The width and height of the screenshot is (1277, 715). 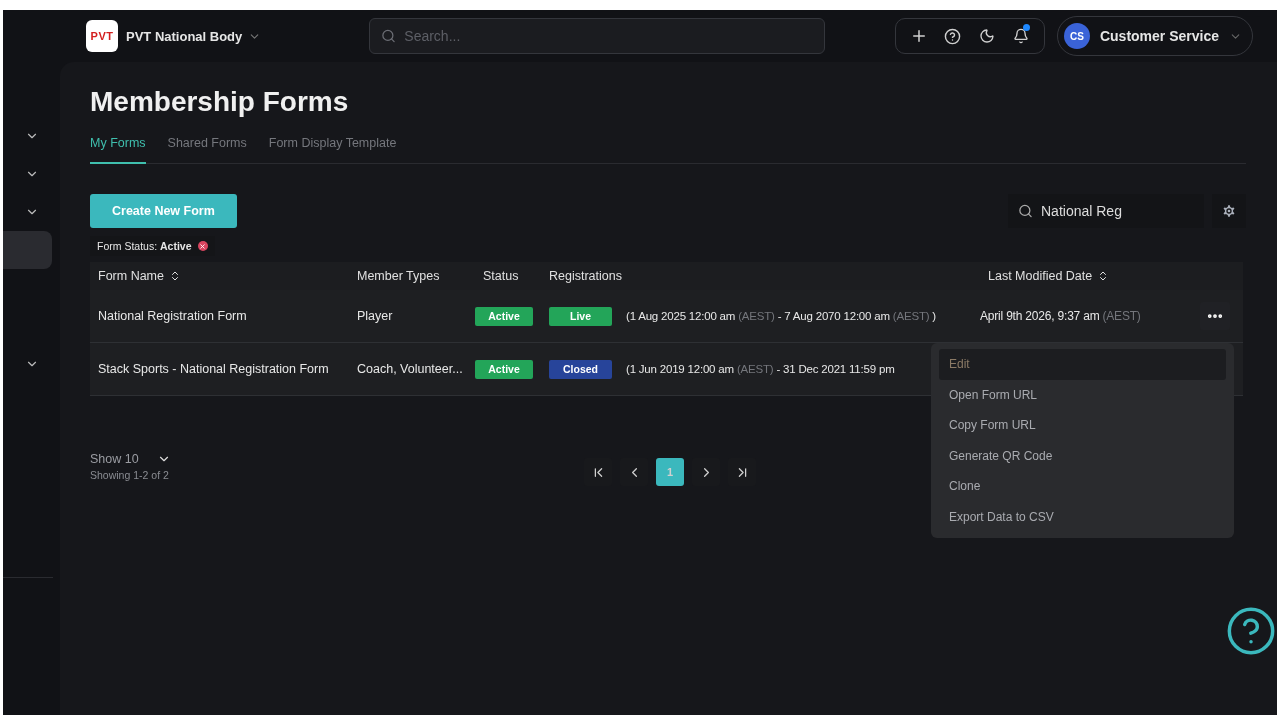 I want to click on results-summary: Showing 1-2 of 2, so click(x=130, y=475).